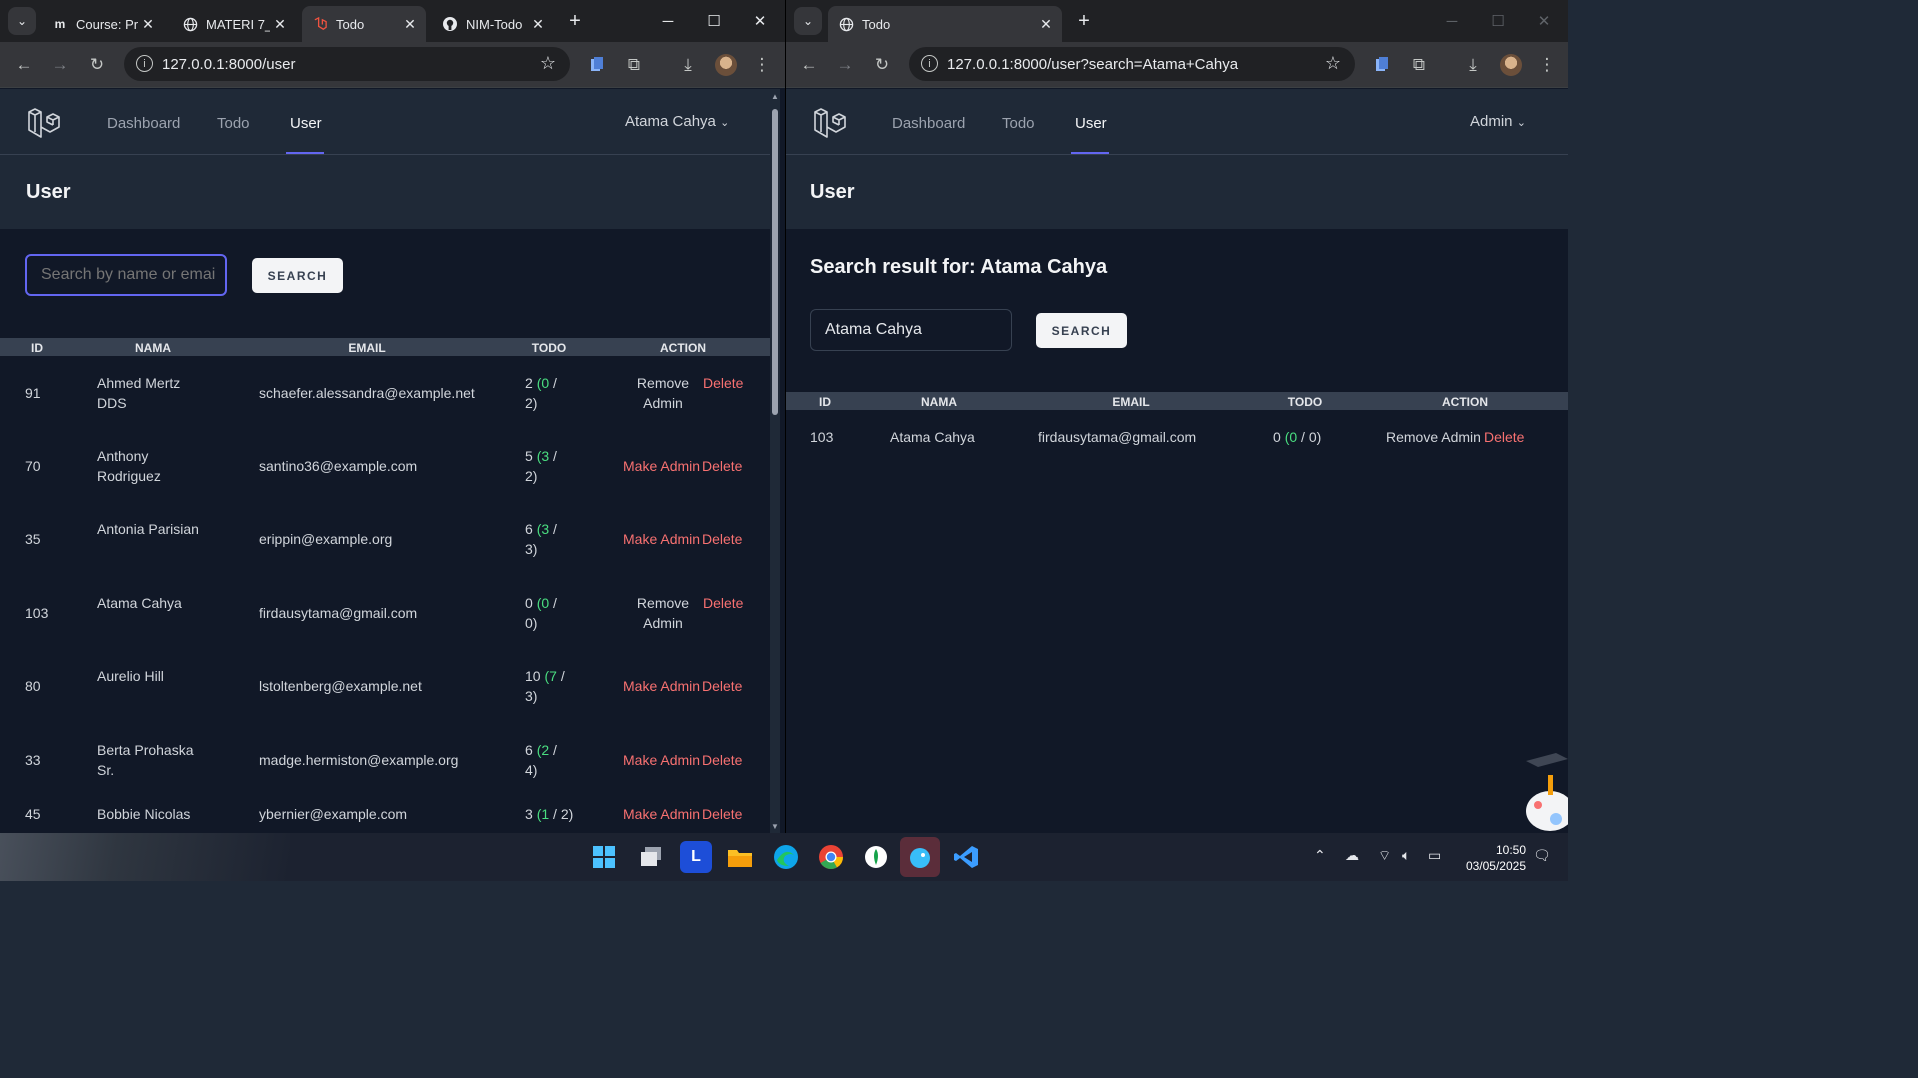 This screenshot has width=1918, height=1078. I want to click on battery-icon: ▭, so click(1434, 855).